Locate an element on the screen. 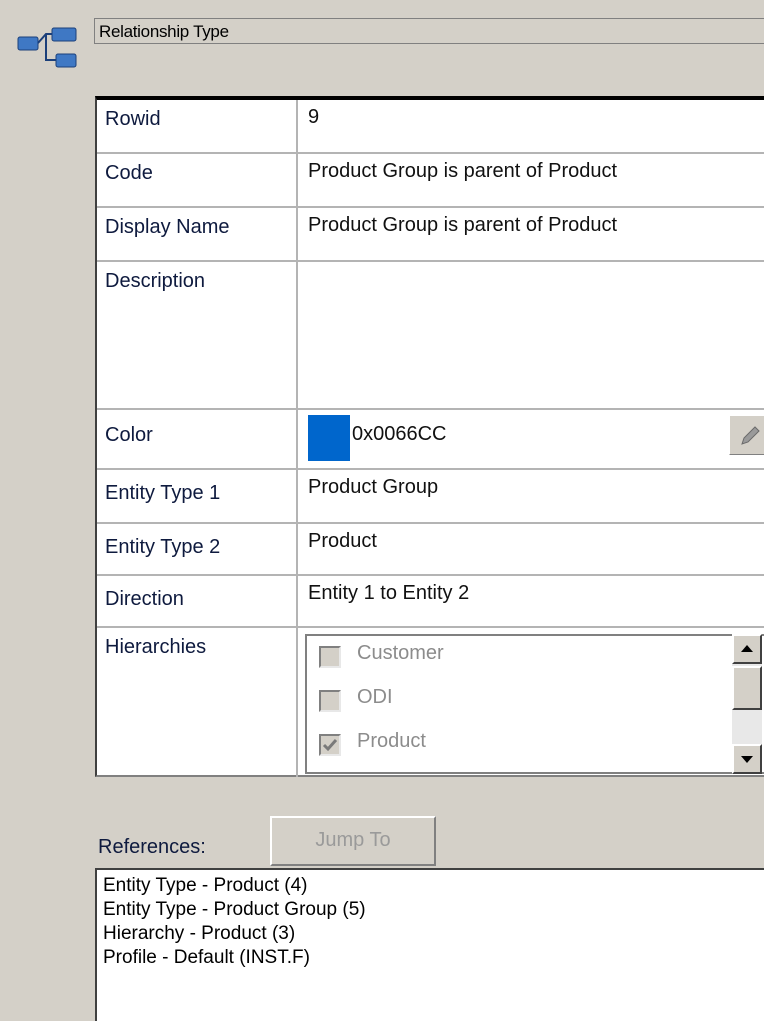  list-item: Profile - Default (INST.F) is located at coordinates (433, 958).